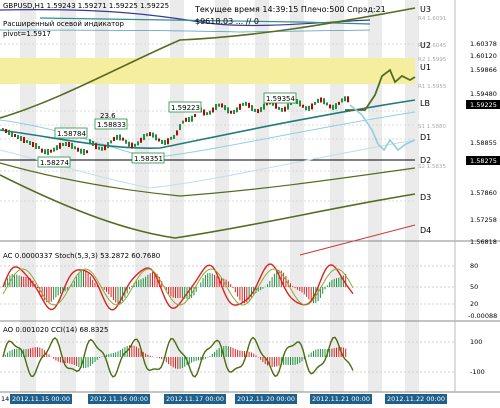  I want to click on stoch-tick-20: 20, so click(474, 304).